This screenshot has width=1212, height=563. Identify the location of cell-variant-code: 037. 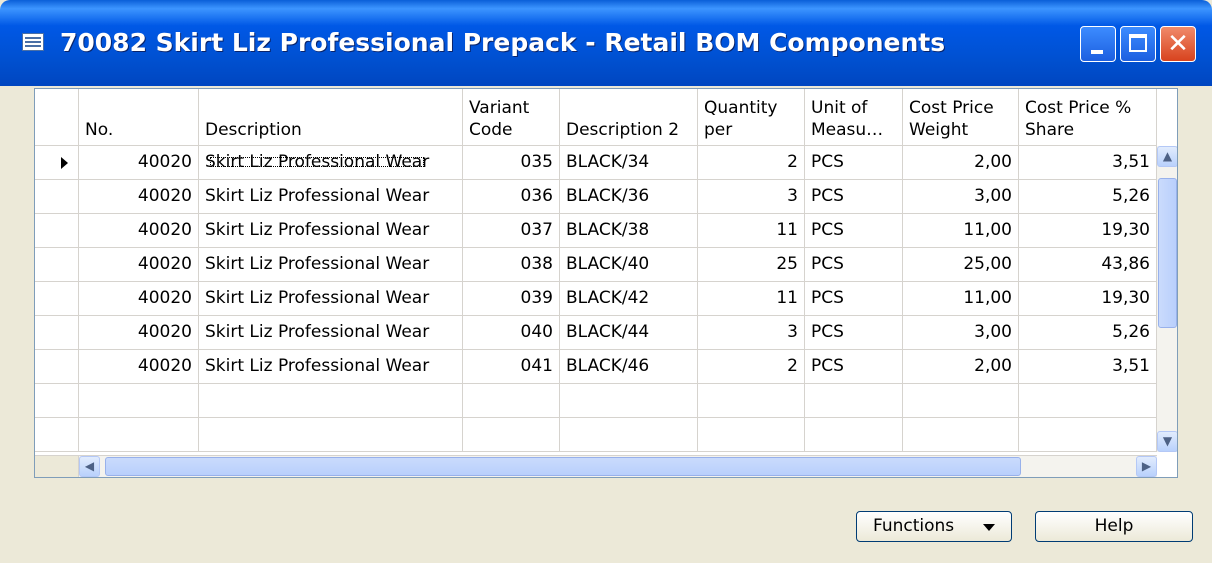
(511, 231).